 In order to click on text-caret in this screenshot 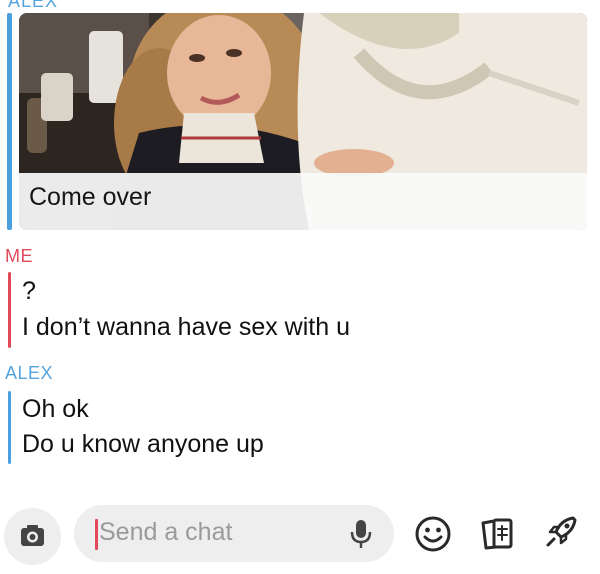, I will do `click(96, 534)`.